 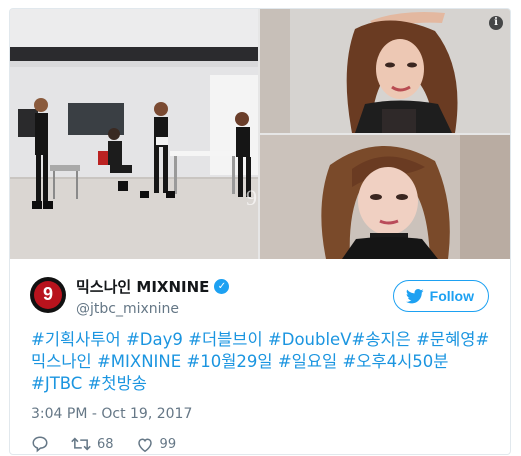 What do you see at coordinates (260, 290) in the screenshot?
I see `tweet-header: 9 믹스나인 MIXNINE ✓ @jtbc_mixnine Follow` at bounding box center [260, 290].